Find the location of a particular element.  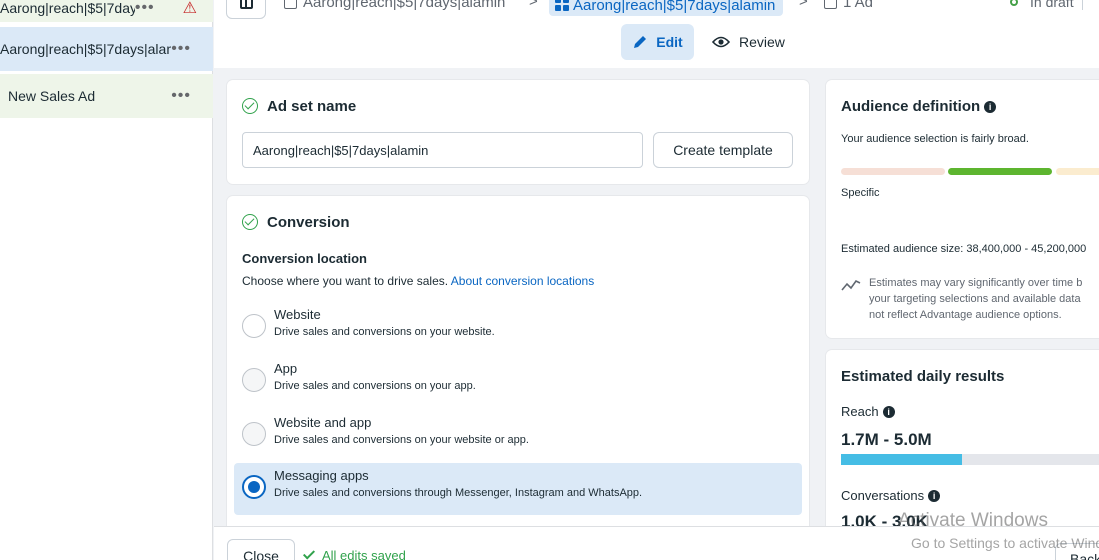

status-label: In draft is located at coordinates (1052, 5).